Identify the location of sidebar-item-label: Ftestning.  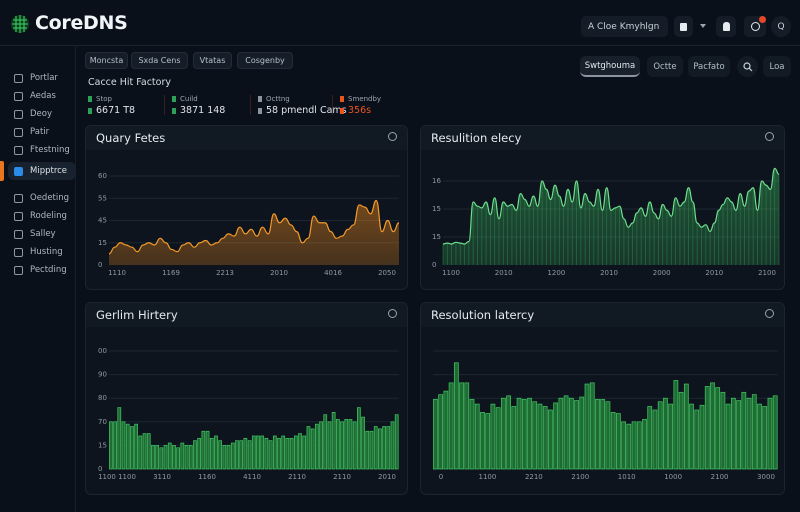
(50, 150).